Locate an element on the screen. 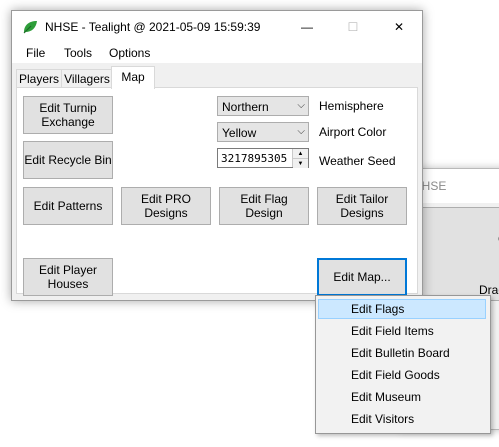 The image size is (499, 447). airport-color-value: Yellow is located at coordinates (239, 133).